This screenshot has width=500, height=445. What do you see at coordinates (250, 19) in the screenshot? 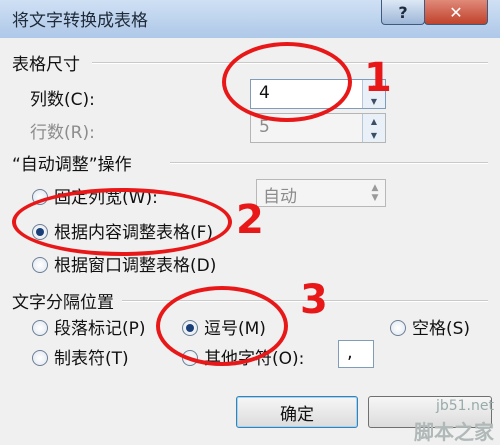
I see `title-bar: 将文字转换成表格 ? ✕` at bounding box center [250, 19].